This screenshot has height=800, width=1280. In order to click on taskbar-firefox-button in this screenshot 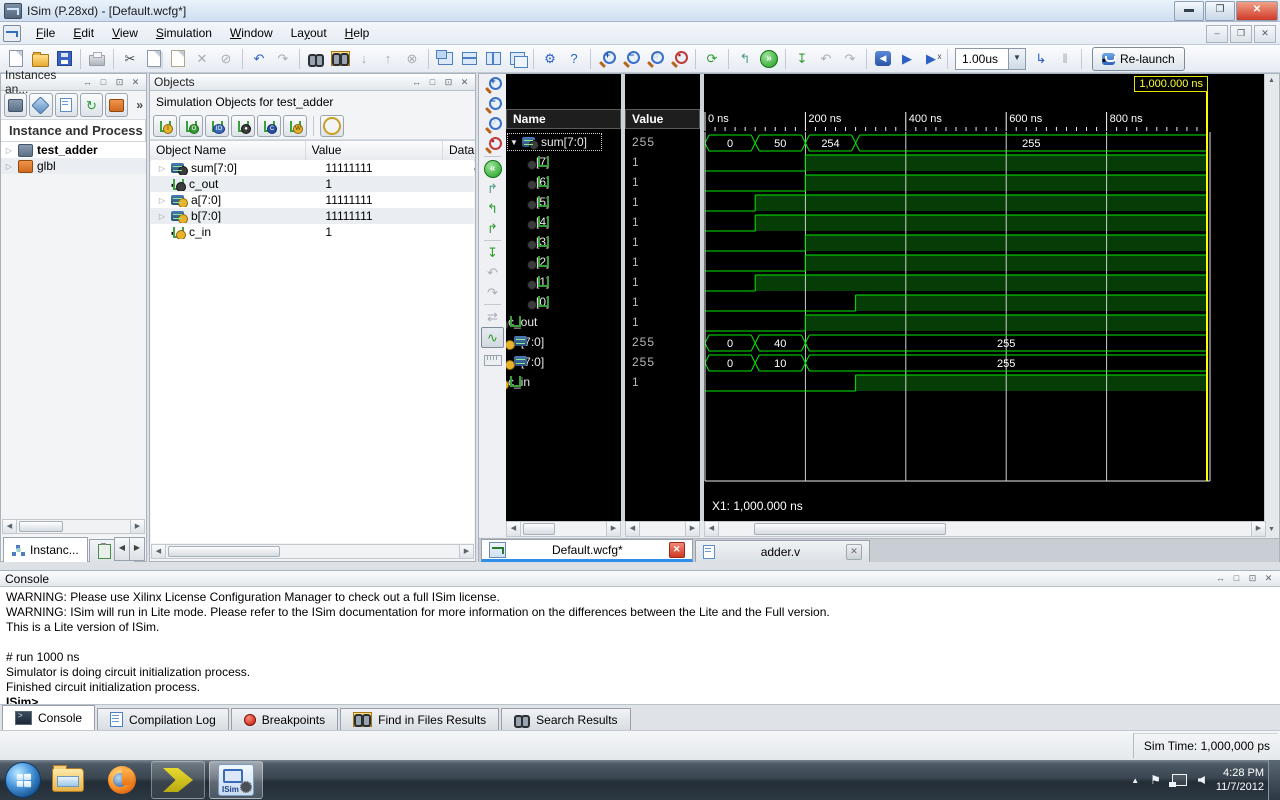, I will do `click(122, 780)`.